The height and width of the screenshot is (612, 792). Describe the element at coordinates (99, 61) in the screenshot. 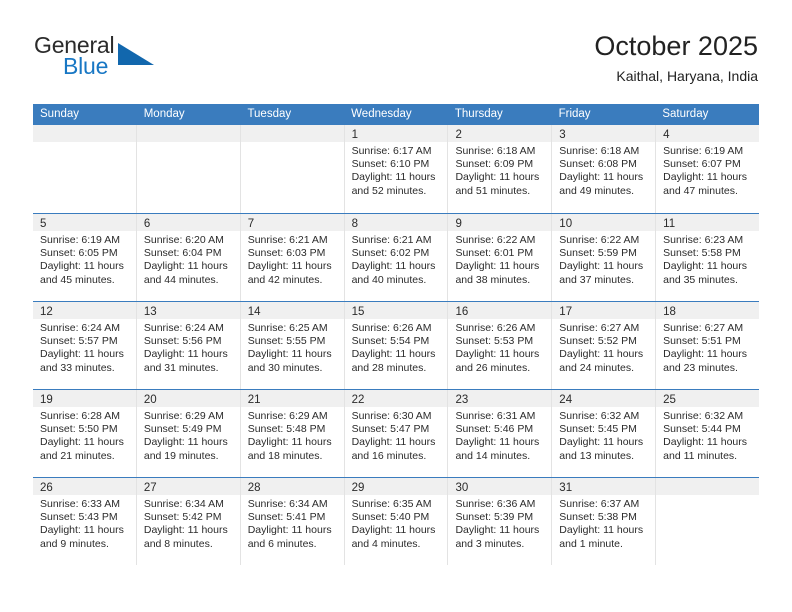

I see `general-blue-logo: General Blue` at that location.